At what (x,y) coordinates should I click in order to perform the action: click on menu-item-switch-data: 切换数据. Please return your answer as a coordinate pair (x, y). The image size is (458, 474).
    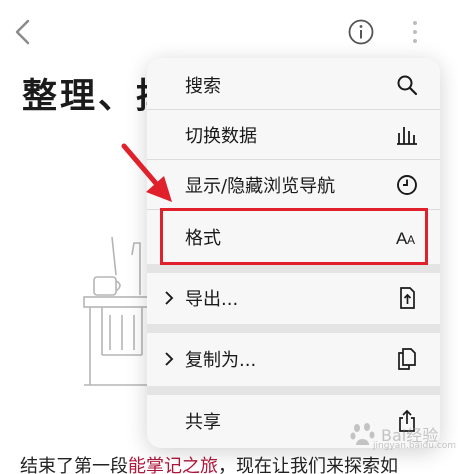
    Looking at the image, I should click on (293, 135).